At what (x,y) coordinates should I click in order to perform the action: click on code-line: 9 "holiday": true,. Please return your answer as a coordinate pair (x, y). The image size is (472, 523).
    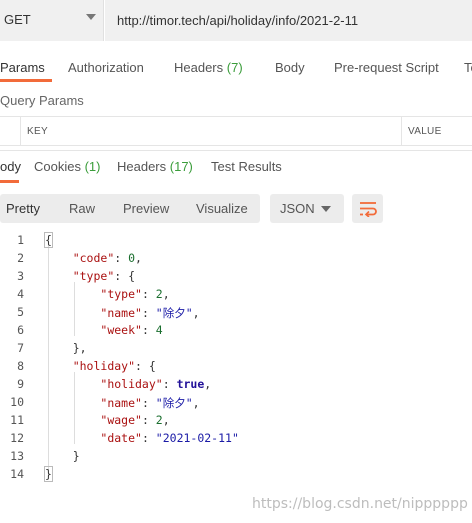
    Looking at the image, I should click on (236, 386).